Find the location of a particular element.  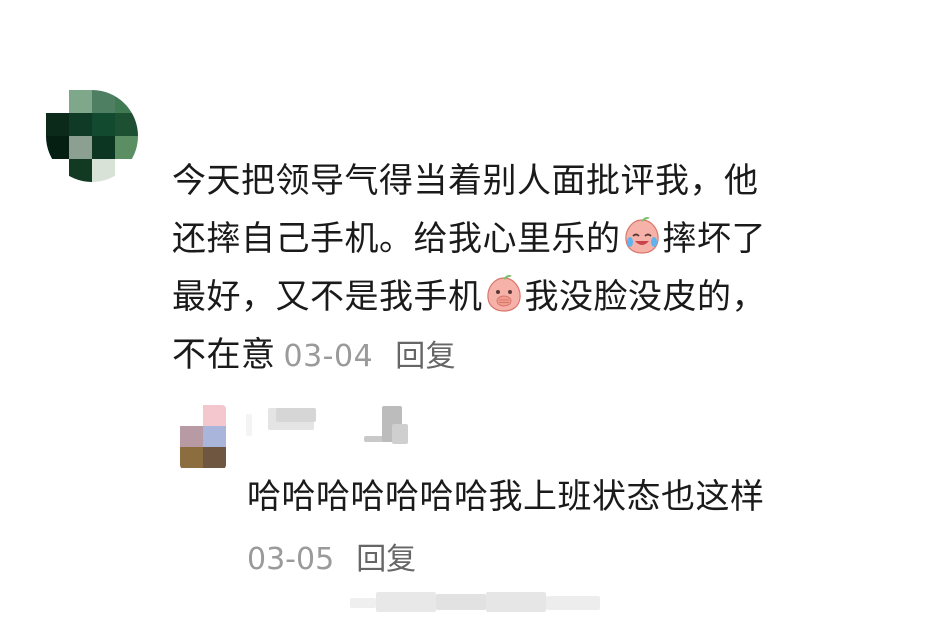

reply-meta: 03-05 回复 is located at coordinates (331, 562).